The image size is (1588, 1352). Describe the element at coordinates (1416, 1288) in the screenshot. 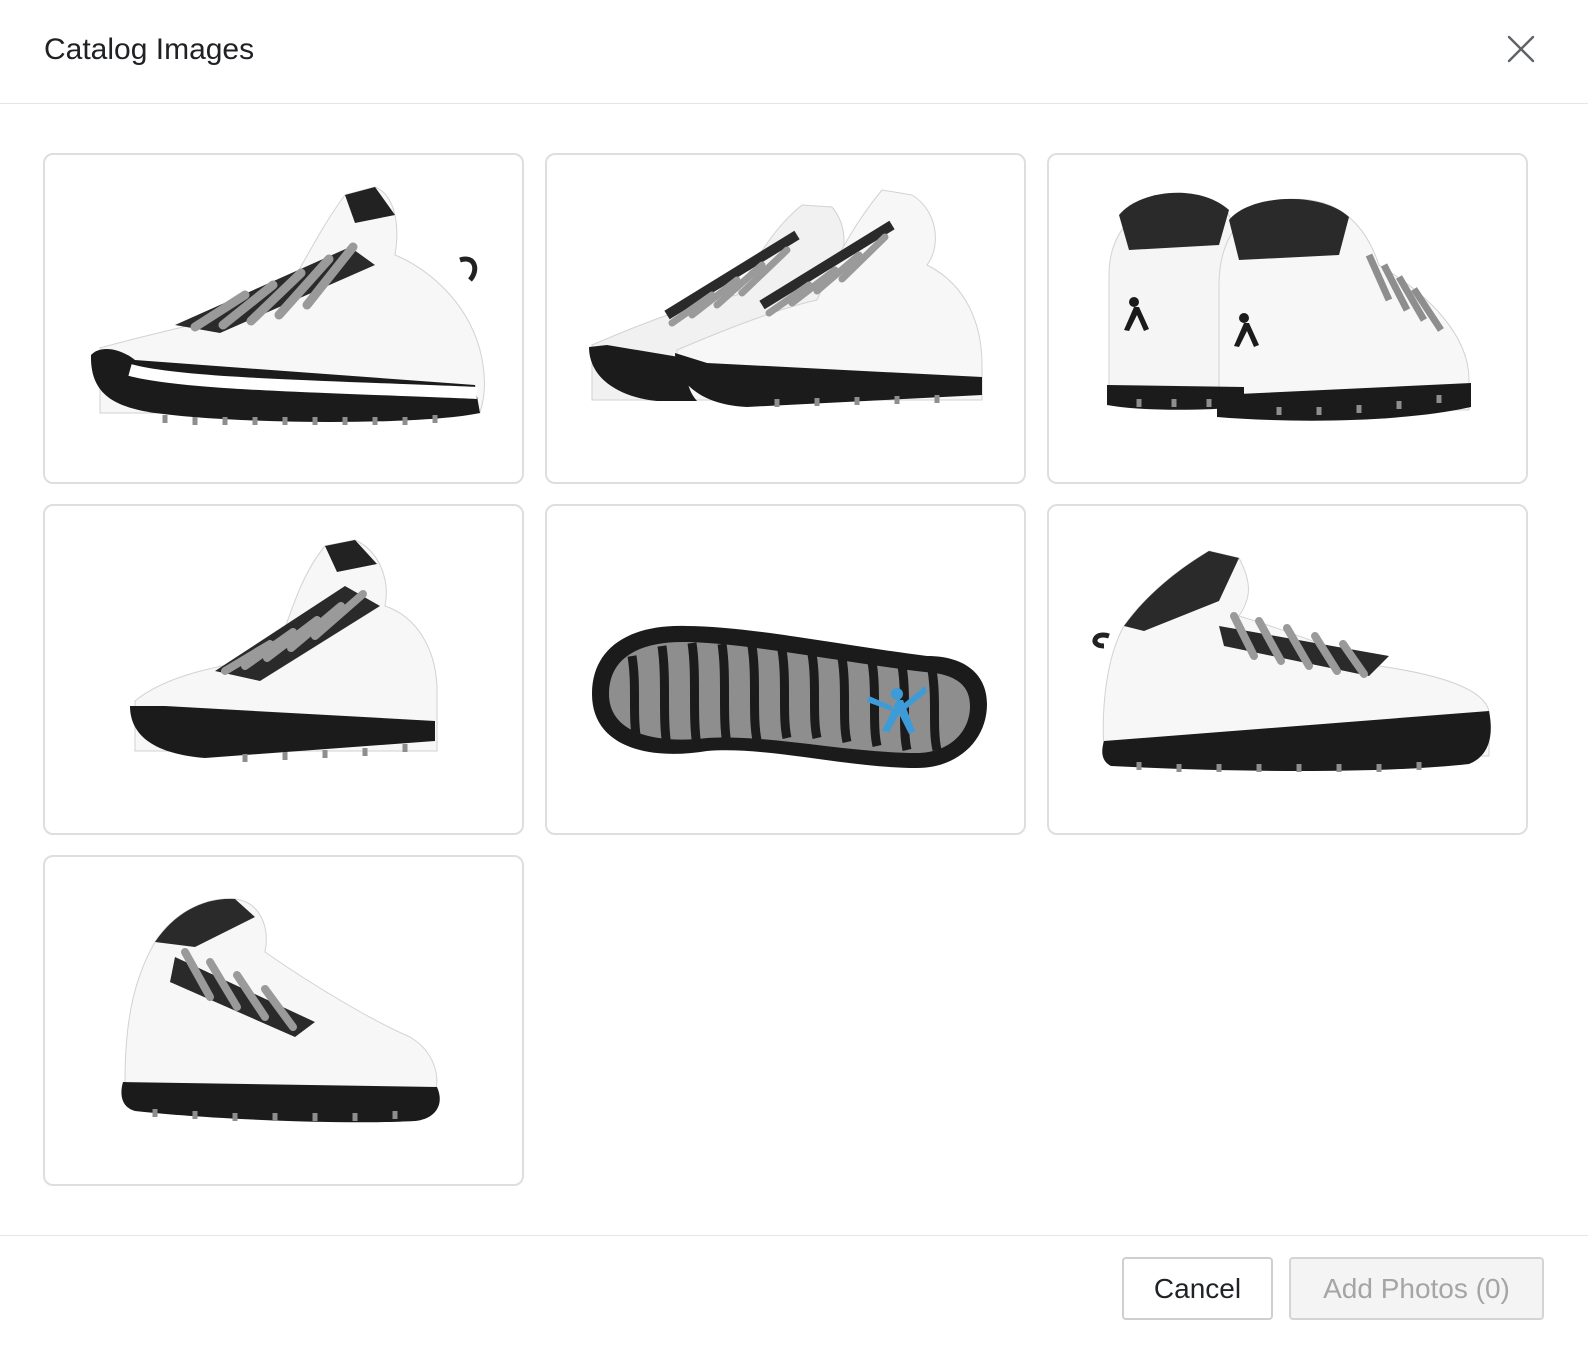

I see `add-photos-button: Add Photos (0)` at that location.